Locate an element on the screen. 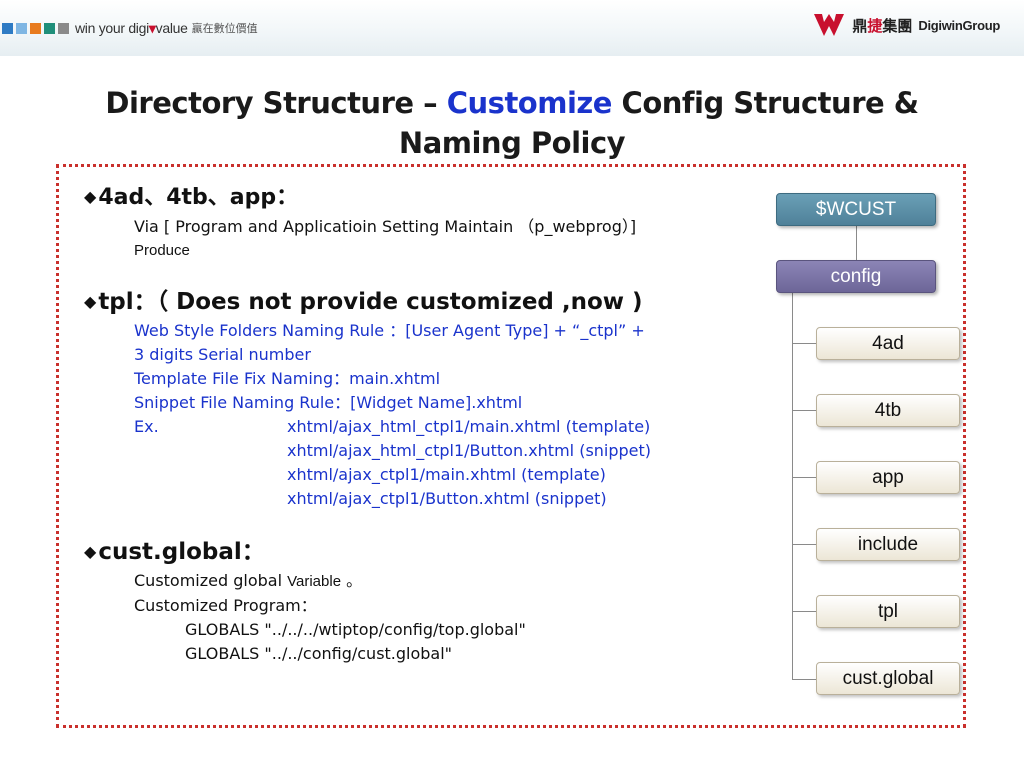 The height and width of the screenshot is (768, 1024). company-logo: 鼎捷集團 DigiwinGroup is located at coordinates (906, 25).